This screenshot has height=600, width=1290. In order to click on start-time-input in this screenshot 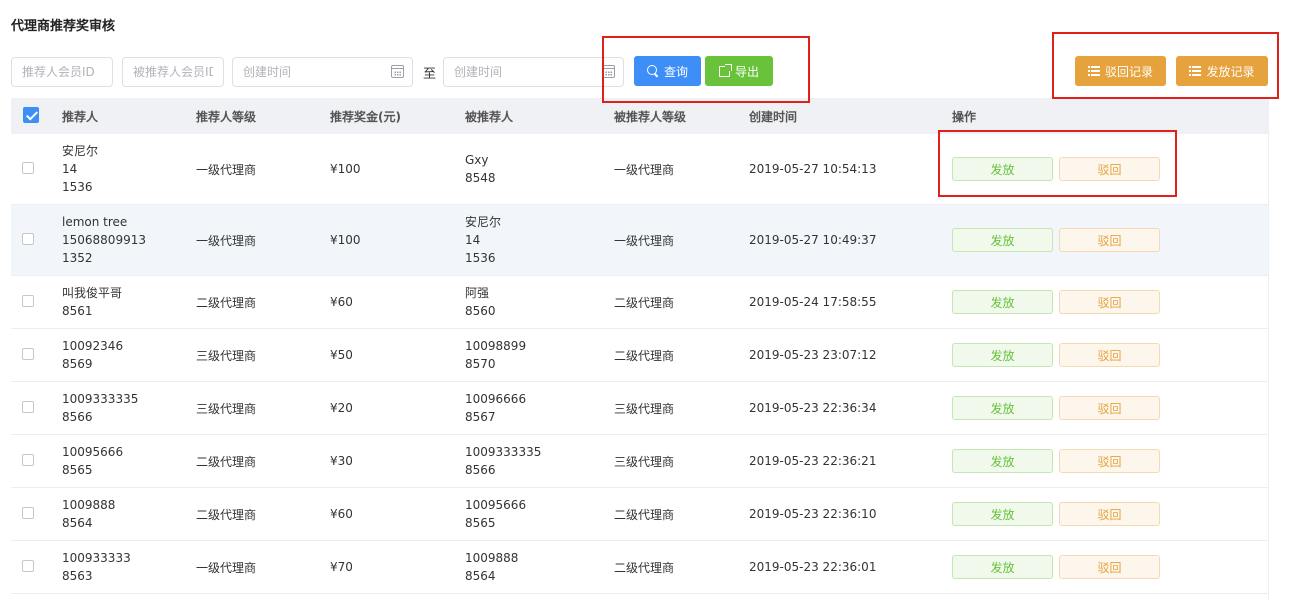, I will do `click(322, 72)`.